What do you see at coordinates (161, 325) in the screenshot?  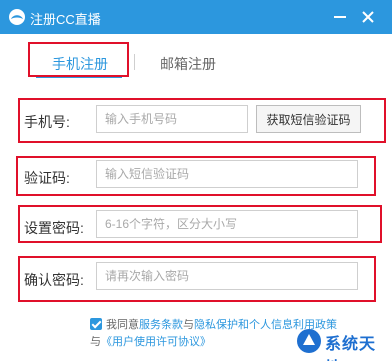 I see `terms-link: 服务条款` at bounding box center [161, 325].